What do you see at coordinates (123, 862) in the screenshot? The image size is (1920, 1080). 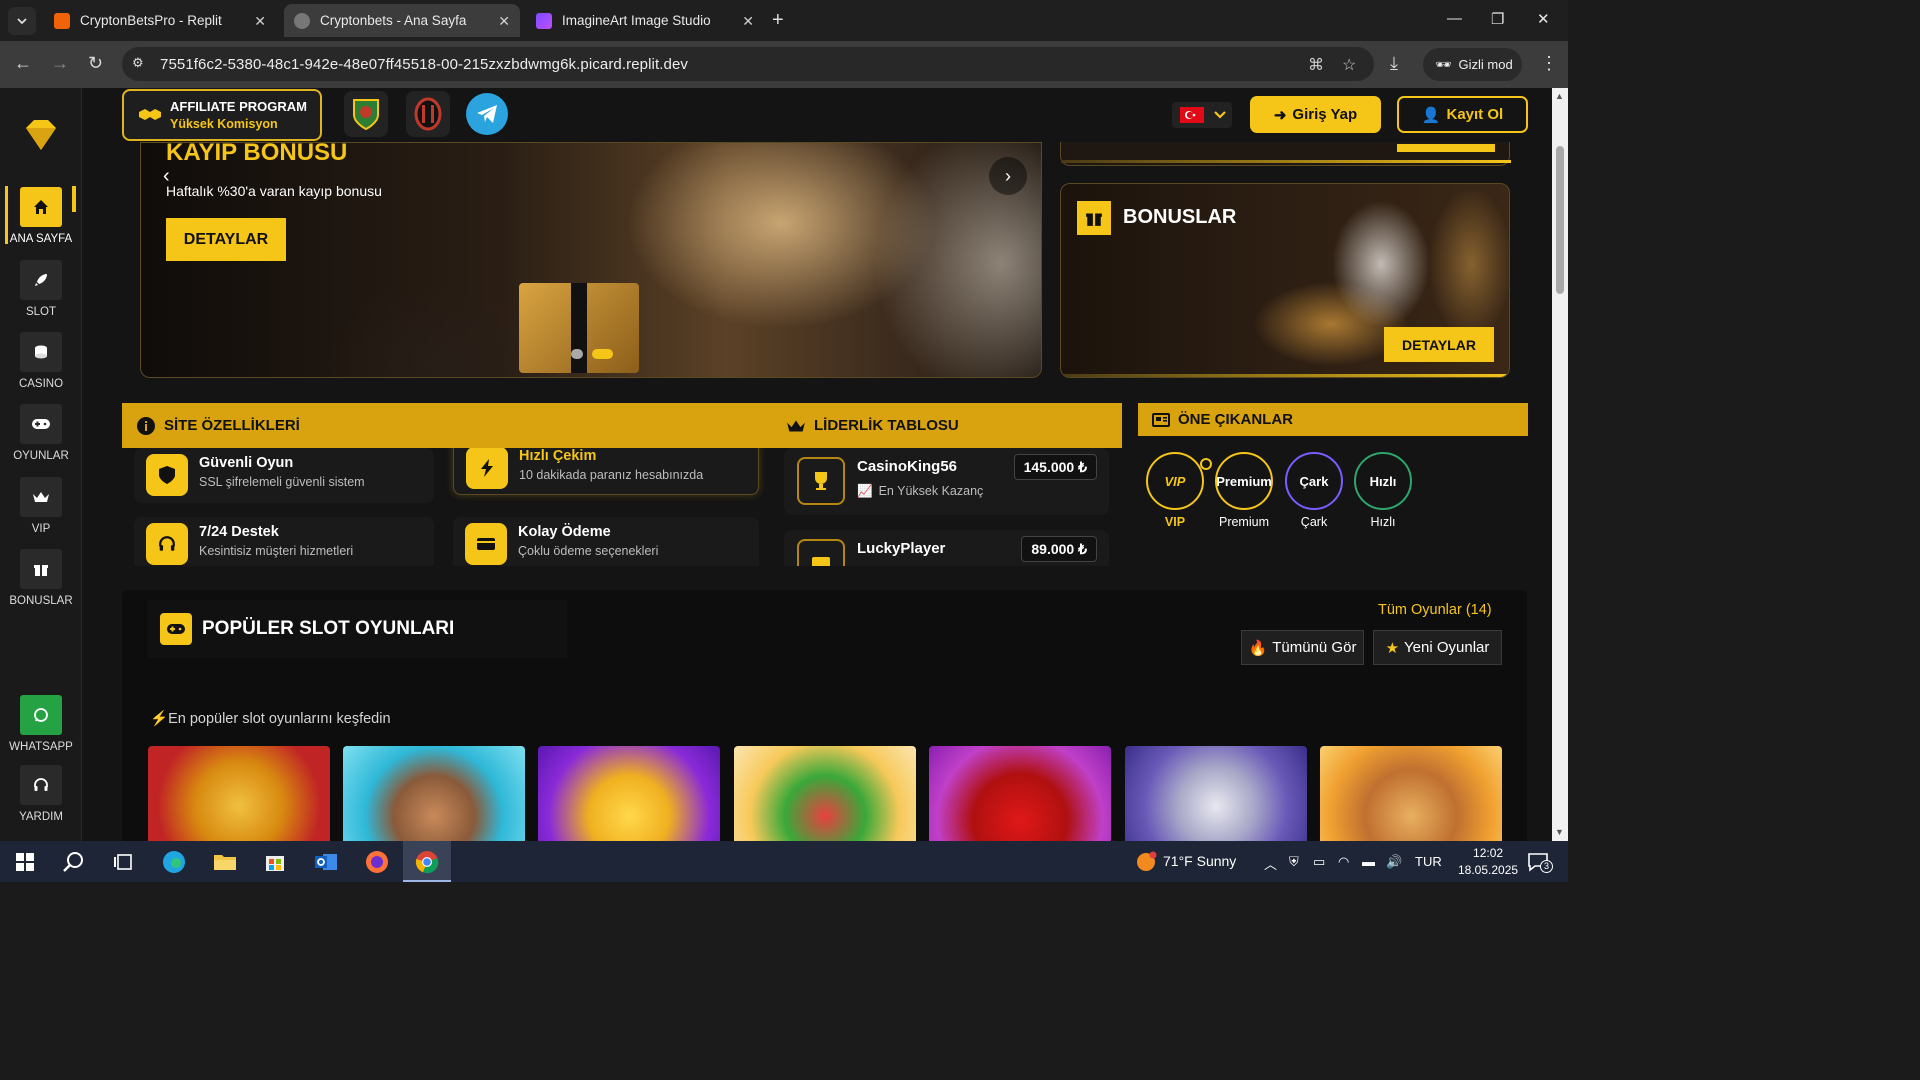 I see `task-view-icon` at bounding box center [123, 862].